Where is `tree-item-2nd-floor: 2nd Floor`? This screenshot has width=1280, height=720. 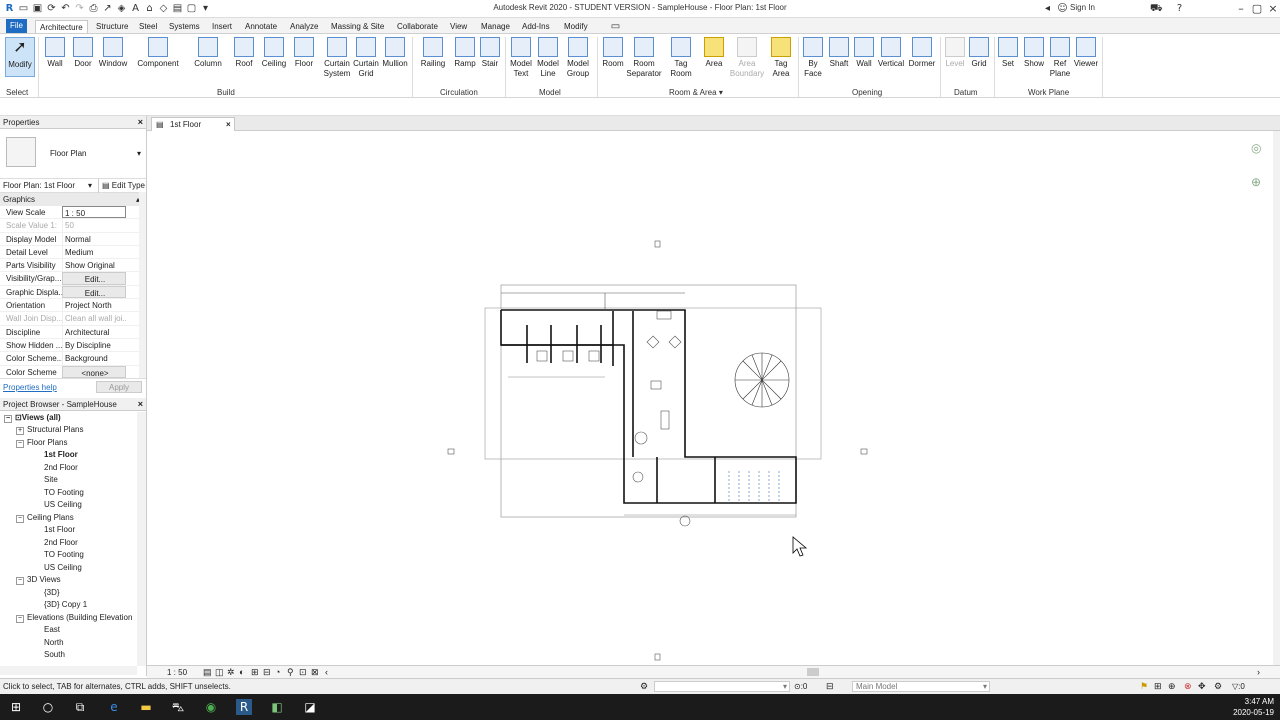
tree-item-2nd-floor: 2nd Floor is located at coordinates (61, 467).